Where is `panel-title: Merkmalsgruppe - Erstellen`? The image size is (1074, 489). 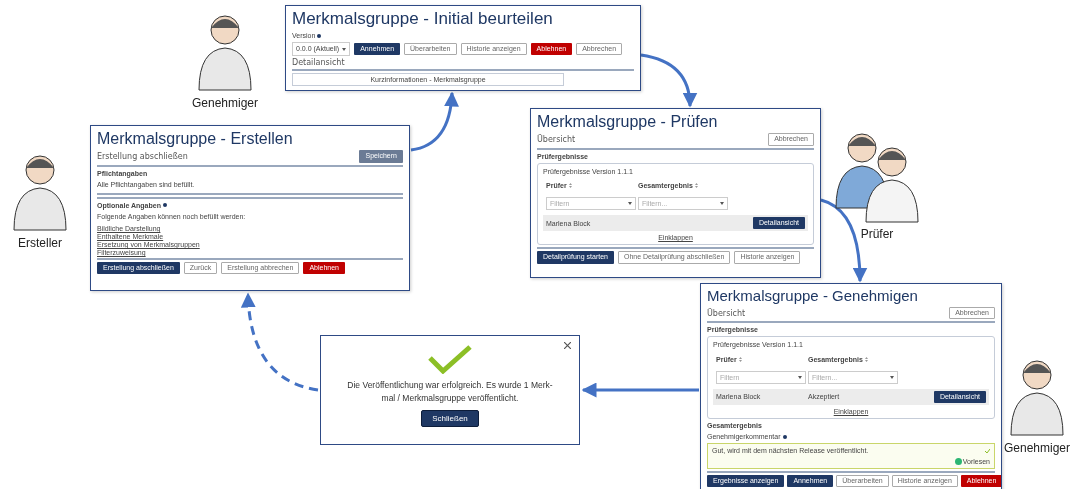
panel-title: Merkmalsgruppe - Erstellen is located at coordinates (195, 139).